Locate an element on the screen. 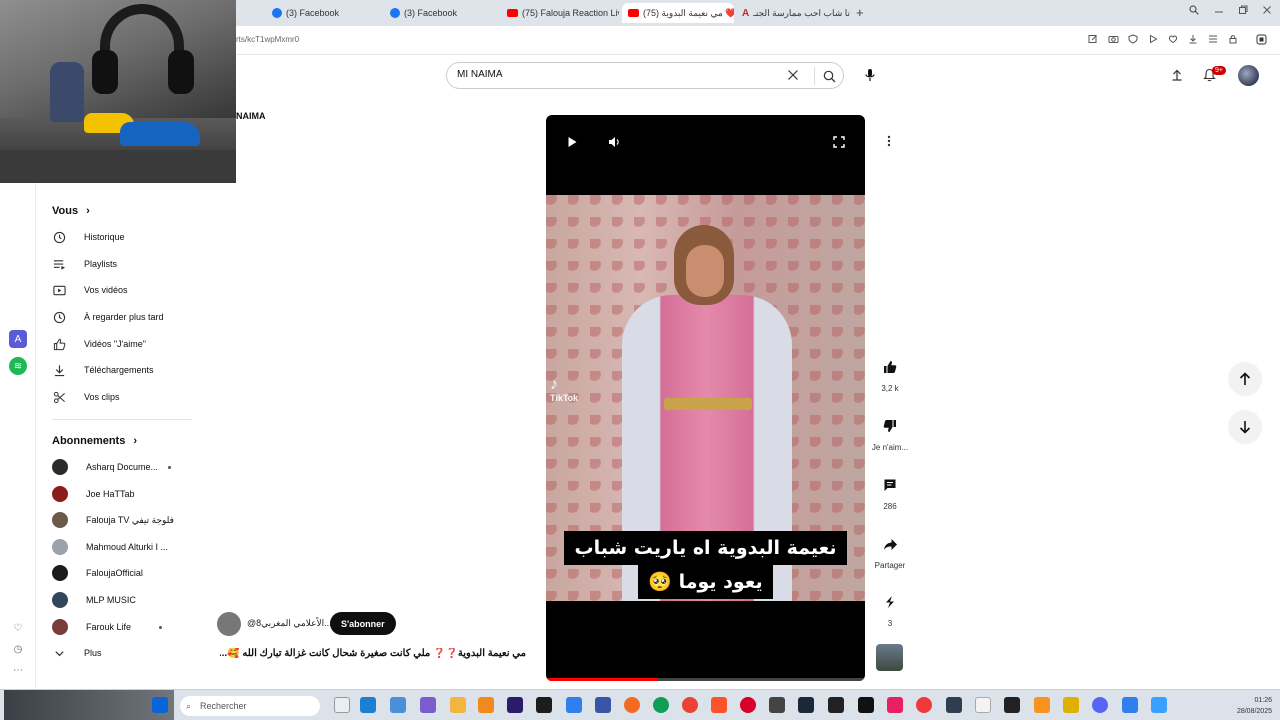 The height and width of the screenshot is (720, 1280). taskbar-weather-widget is located at coordinates (89, 705).